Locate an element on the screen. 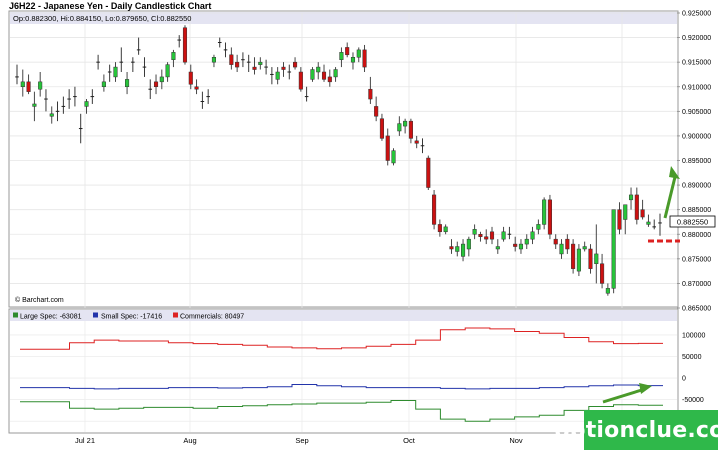 The width and height of the screenshot is (720, 452). cot-tick-label: -50000 is located at coordinates (693, 400).